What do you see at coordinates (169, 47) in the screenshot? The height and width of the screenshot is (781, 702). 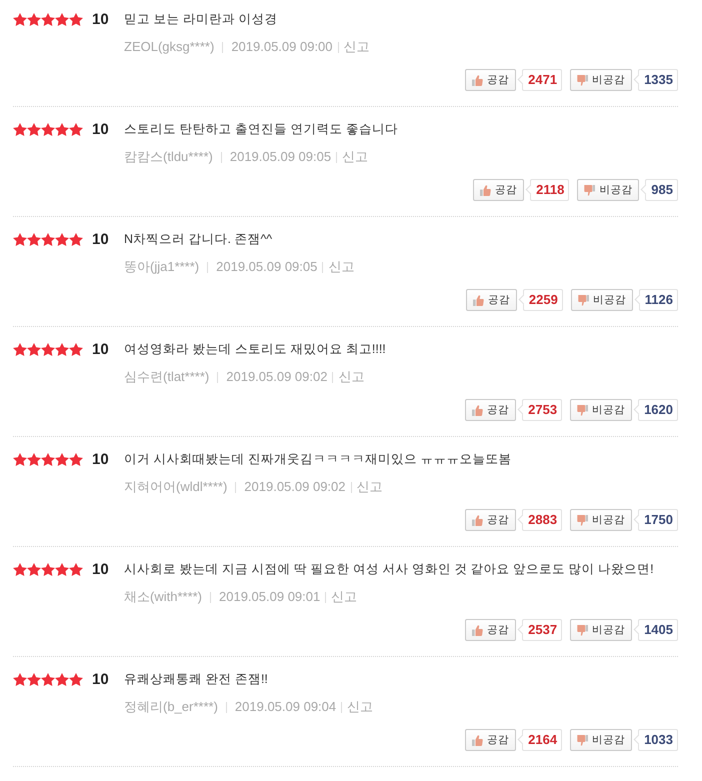 I see `reviewer-name: ZEOL(gksg****)` at bounding box center [169, 47].